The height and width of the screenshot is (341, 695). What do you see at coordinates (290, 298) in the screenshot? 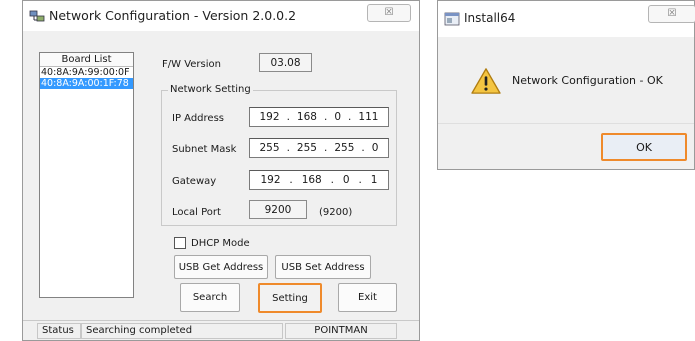
I see `setting-button: Setting` at bounding box center [290, 298].